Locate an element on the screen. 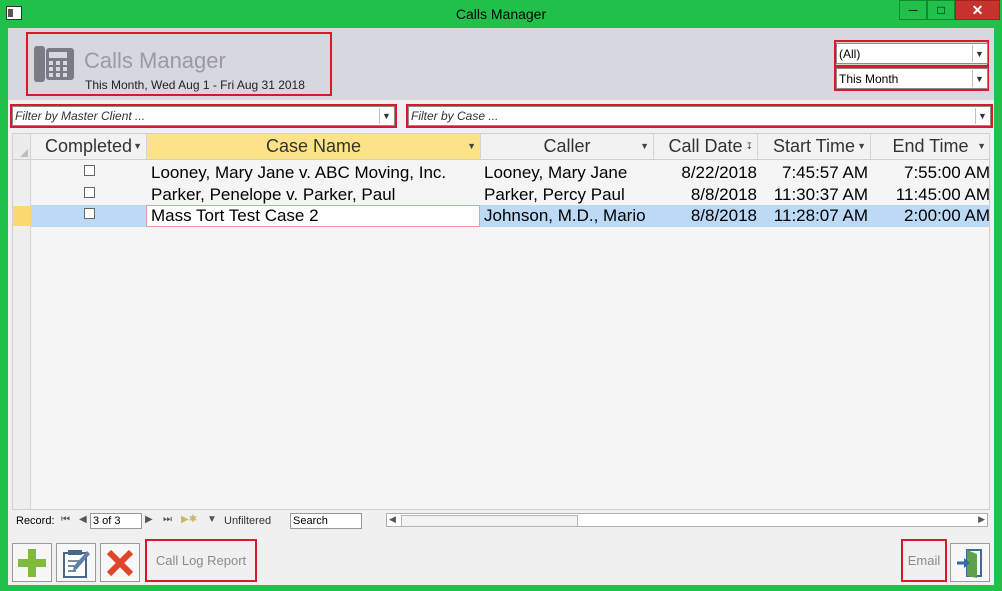  delete-x-icon is located at coordinates (120, 562).